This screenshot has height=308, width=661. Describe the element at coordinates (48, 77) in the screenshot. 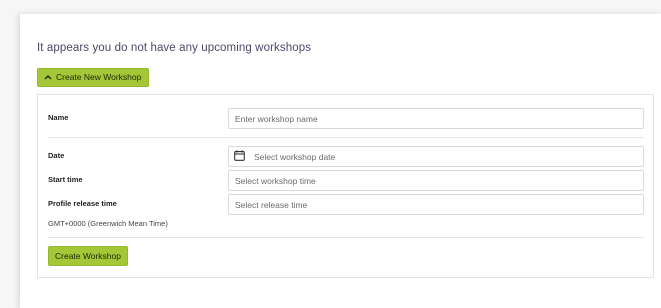

I see `chevron-up-icon` at that location.